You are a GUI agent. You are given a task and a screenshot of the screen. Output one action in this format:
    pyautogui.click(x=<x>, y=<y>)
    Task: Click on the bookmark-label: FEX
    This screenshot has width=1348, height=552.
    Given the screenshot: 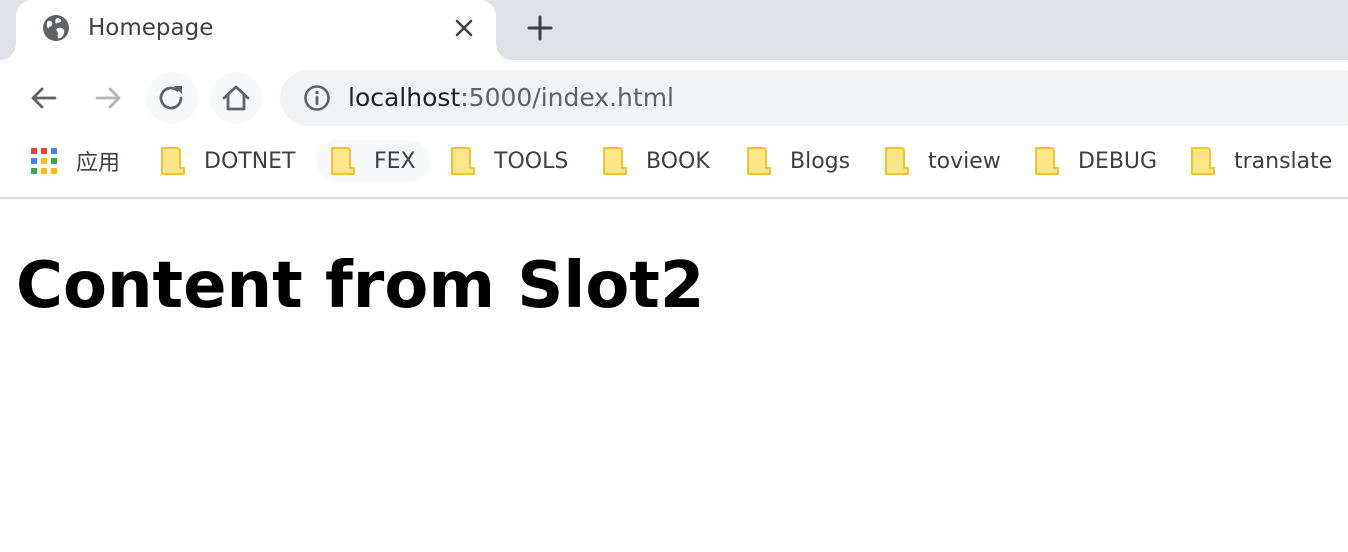 What is the action you would take?
    pyautogui.click(x=395, y=161)
    